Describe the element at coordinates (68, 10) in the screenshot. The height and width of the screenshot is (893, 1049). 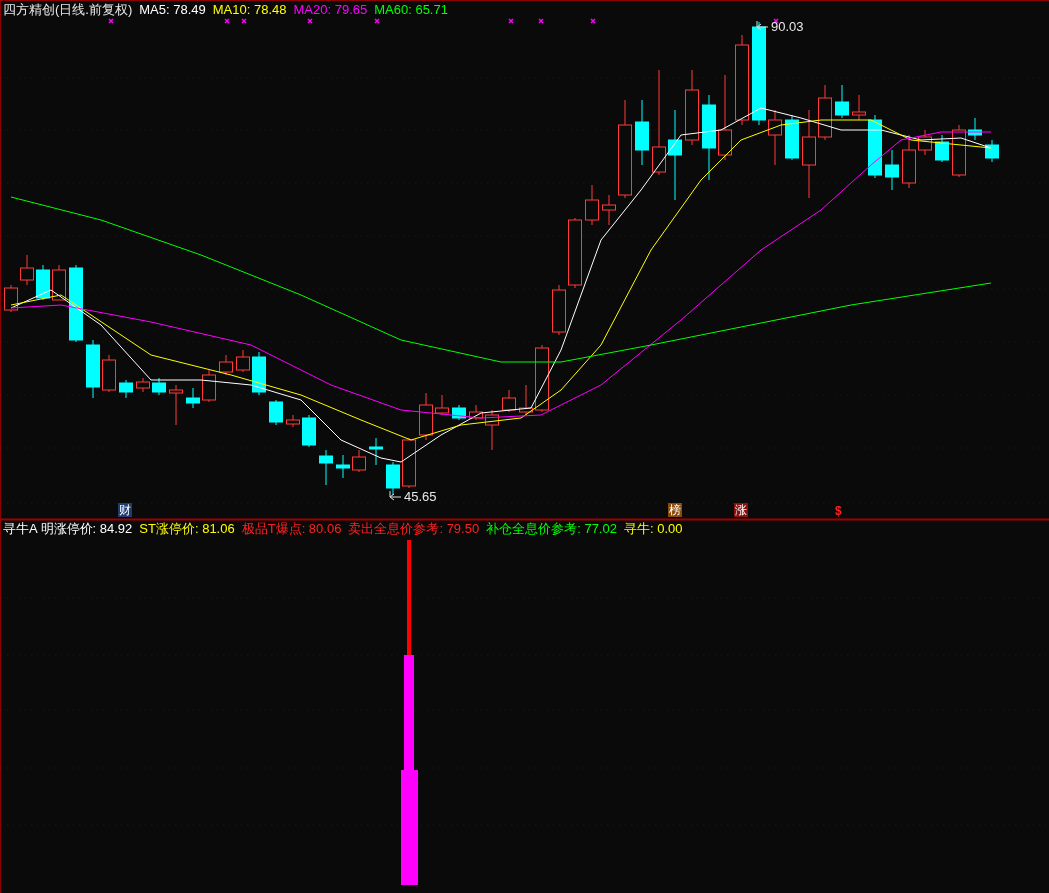
I see `chart-title: 四方精创(日线.前复权)` at that location.